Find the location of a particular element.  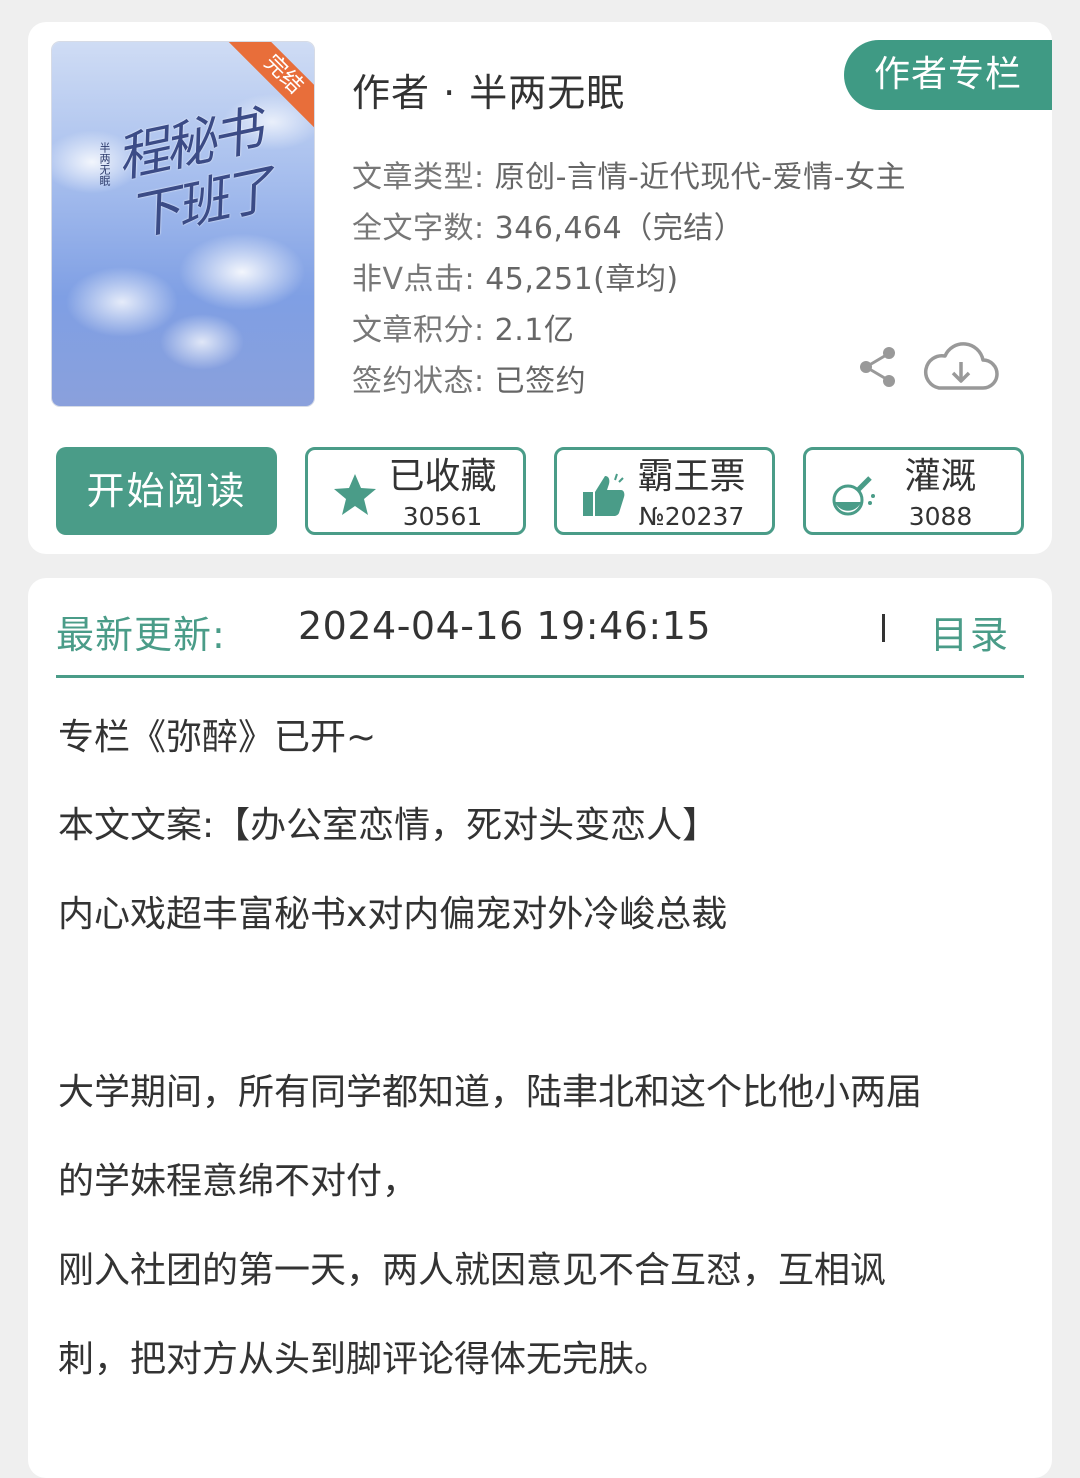

vote-button: 霸王票 №20237 is located at coordinates (664, 491).